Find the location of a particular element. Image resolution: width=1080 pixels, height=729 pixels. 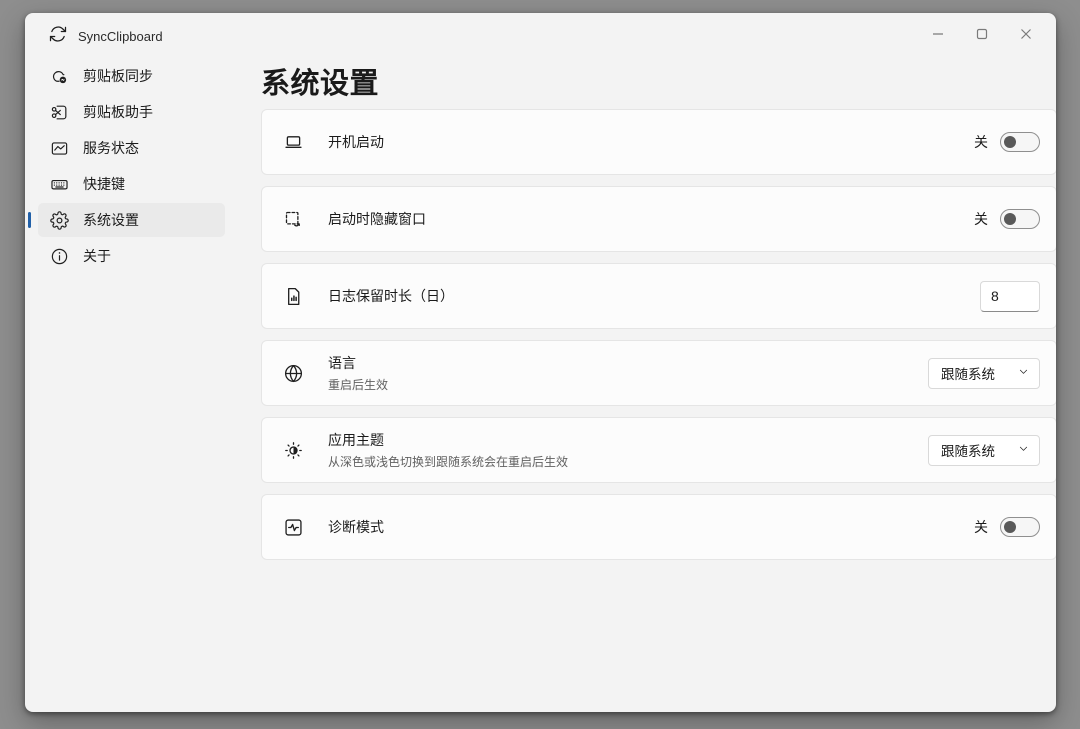

laptop-icon is located at coordinates (293, 142).